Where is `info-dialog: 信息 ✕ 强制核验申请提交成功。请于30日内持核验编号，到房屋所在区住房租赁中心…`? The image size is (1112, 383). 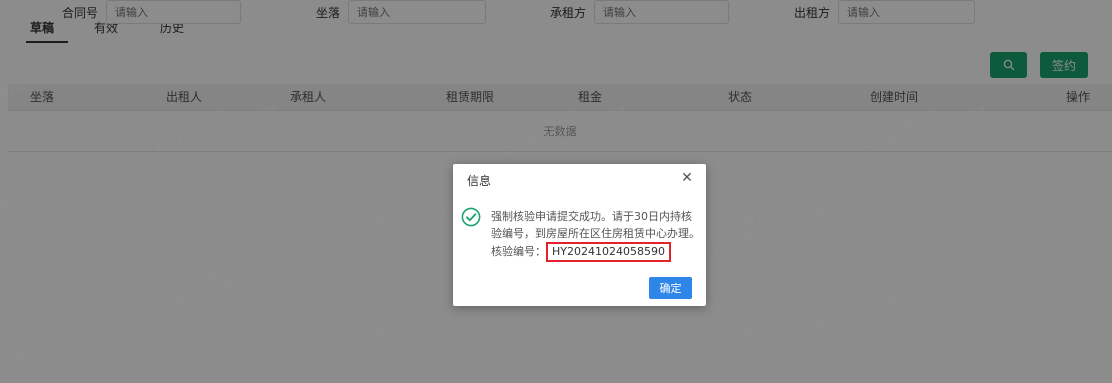 info-dialog: 信息 ✕ 强制核验申请提交成功。请于30日内持核验编号，到房屋所在区住房租赁中心… is located at coordinates (579, 235).